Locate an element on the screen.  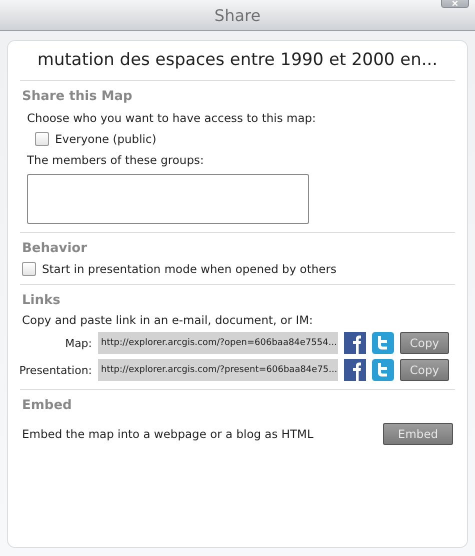
links-prompt: Copy and paste link in an e-mail, document, or IM: is located at coordinates (168, 320).